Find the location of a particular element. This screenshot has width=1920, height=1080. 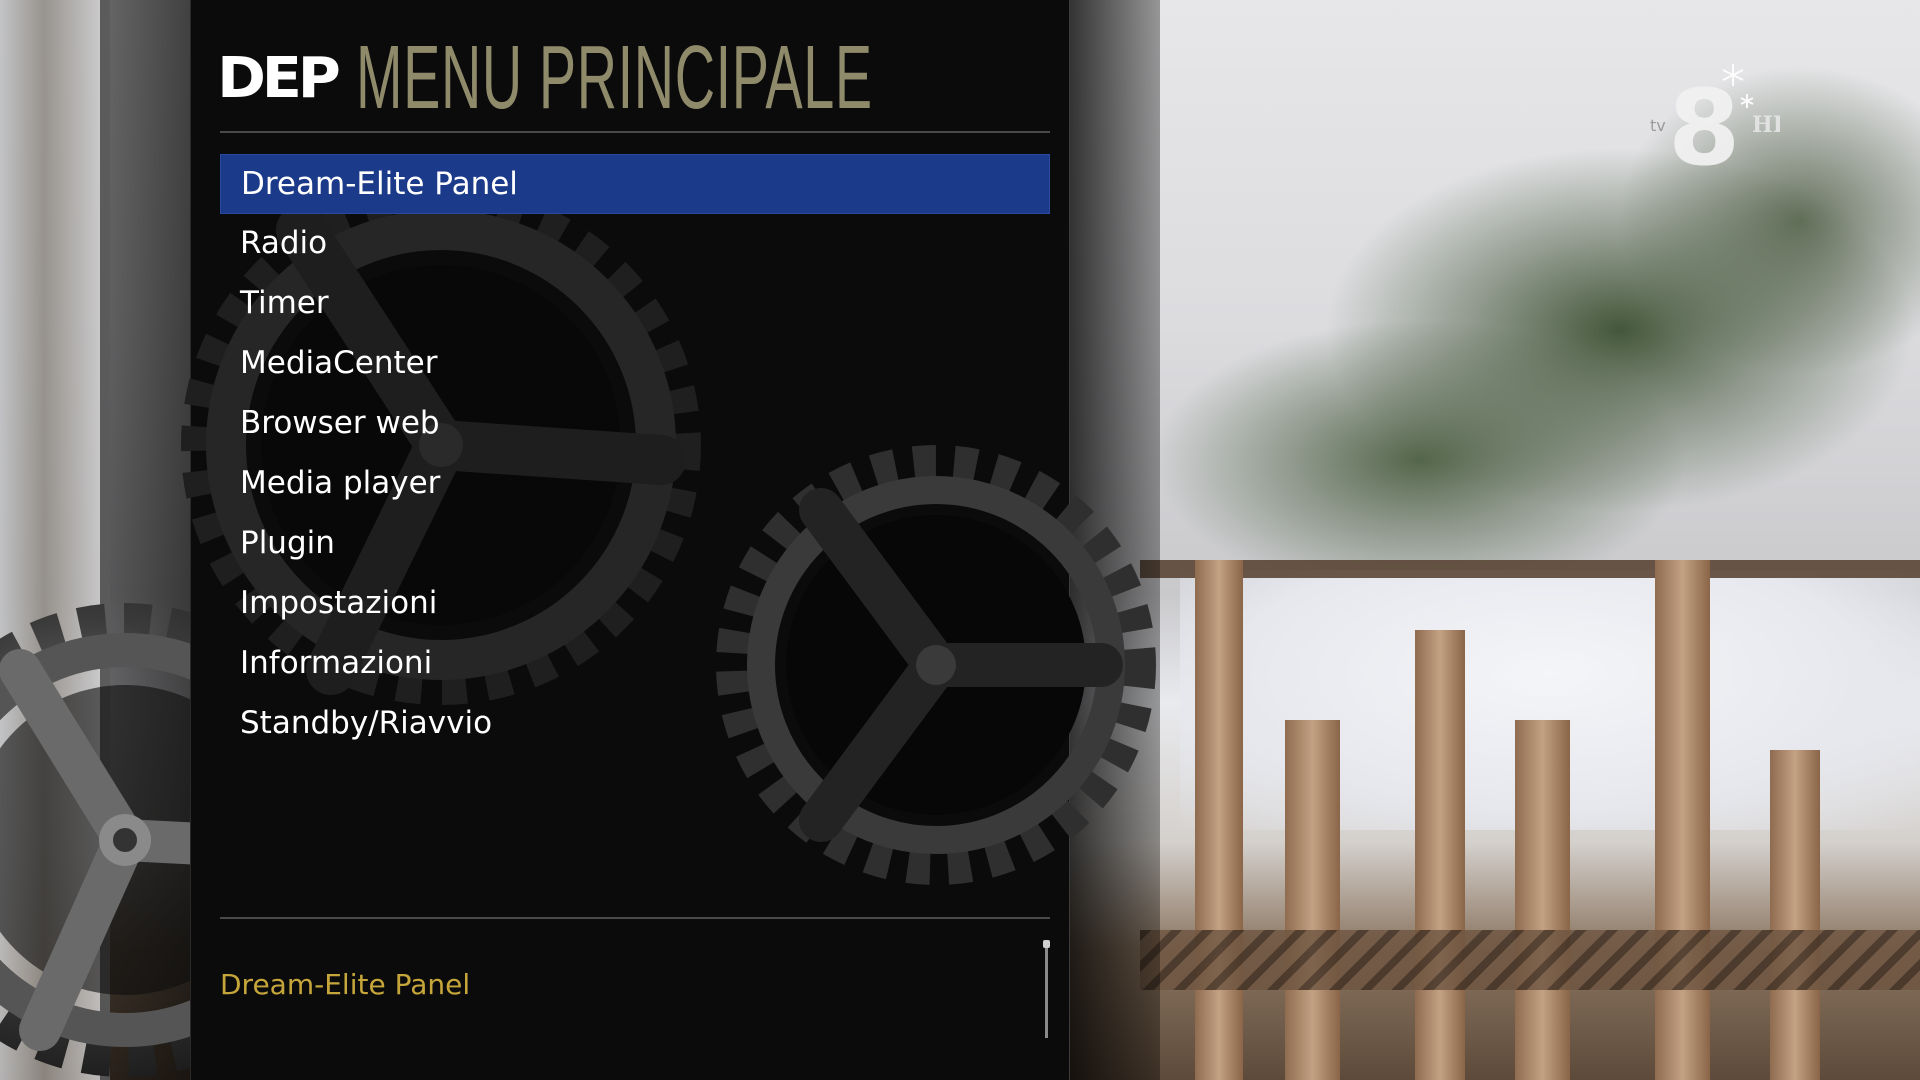

footer-divider is located at coordinates (635, 918).